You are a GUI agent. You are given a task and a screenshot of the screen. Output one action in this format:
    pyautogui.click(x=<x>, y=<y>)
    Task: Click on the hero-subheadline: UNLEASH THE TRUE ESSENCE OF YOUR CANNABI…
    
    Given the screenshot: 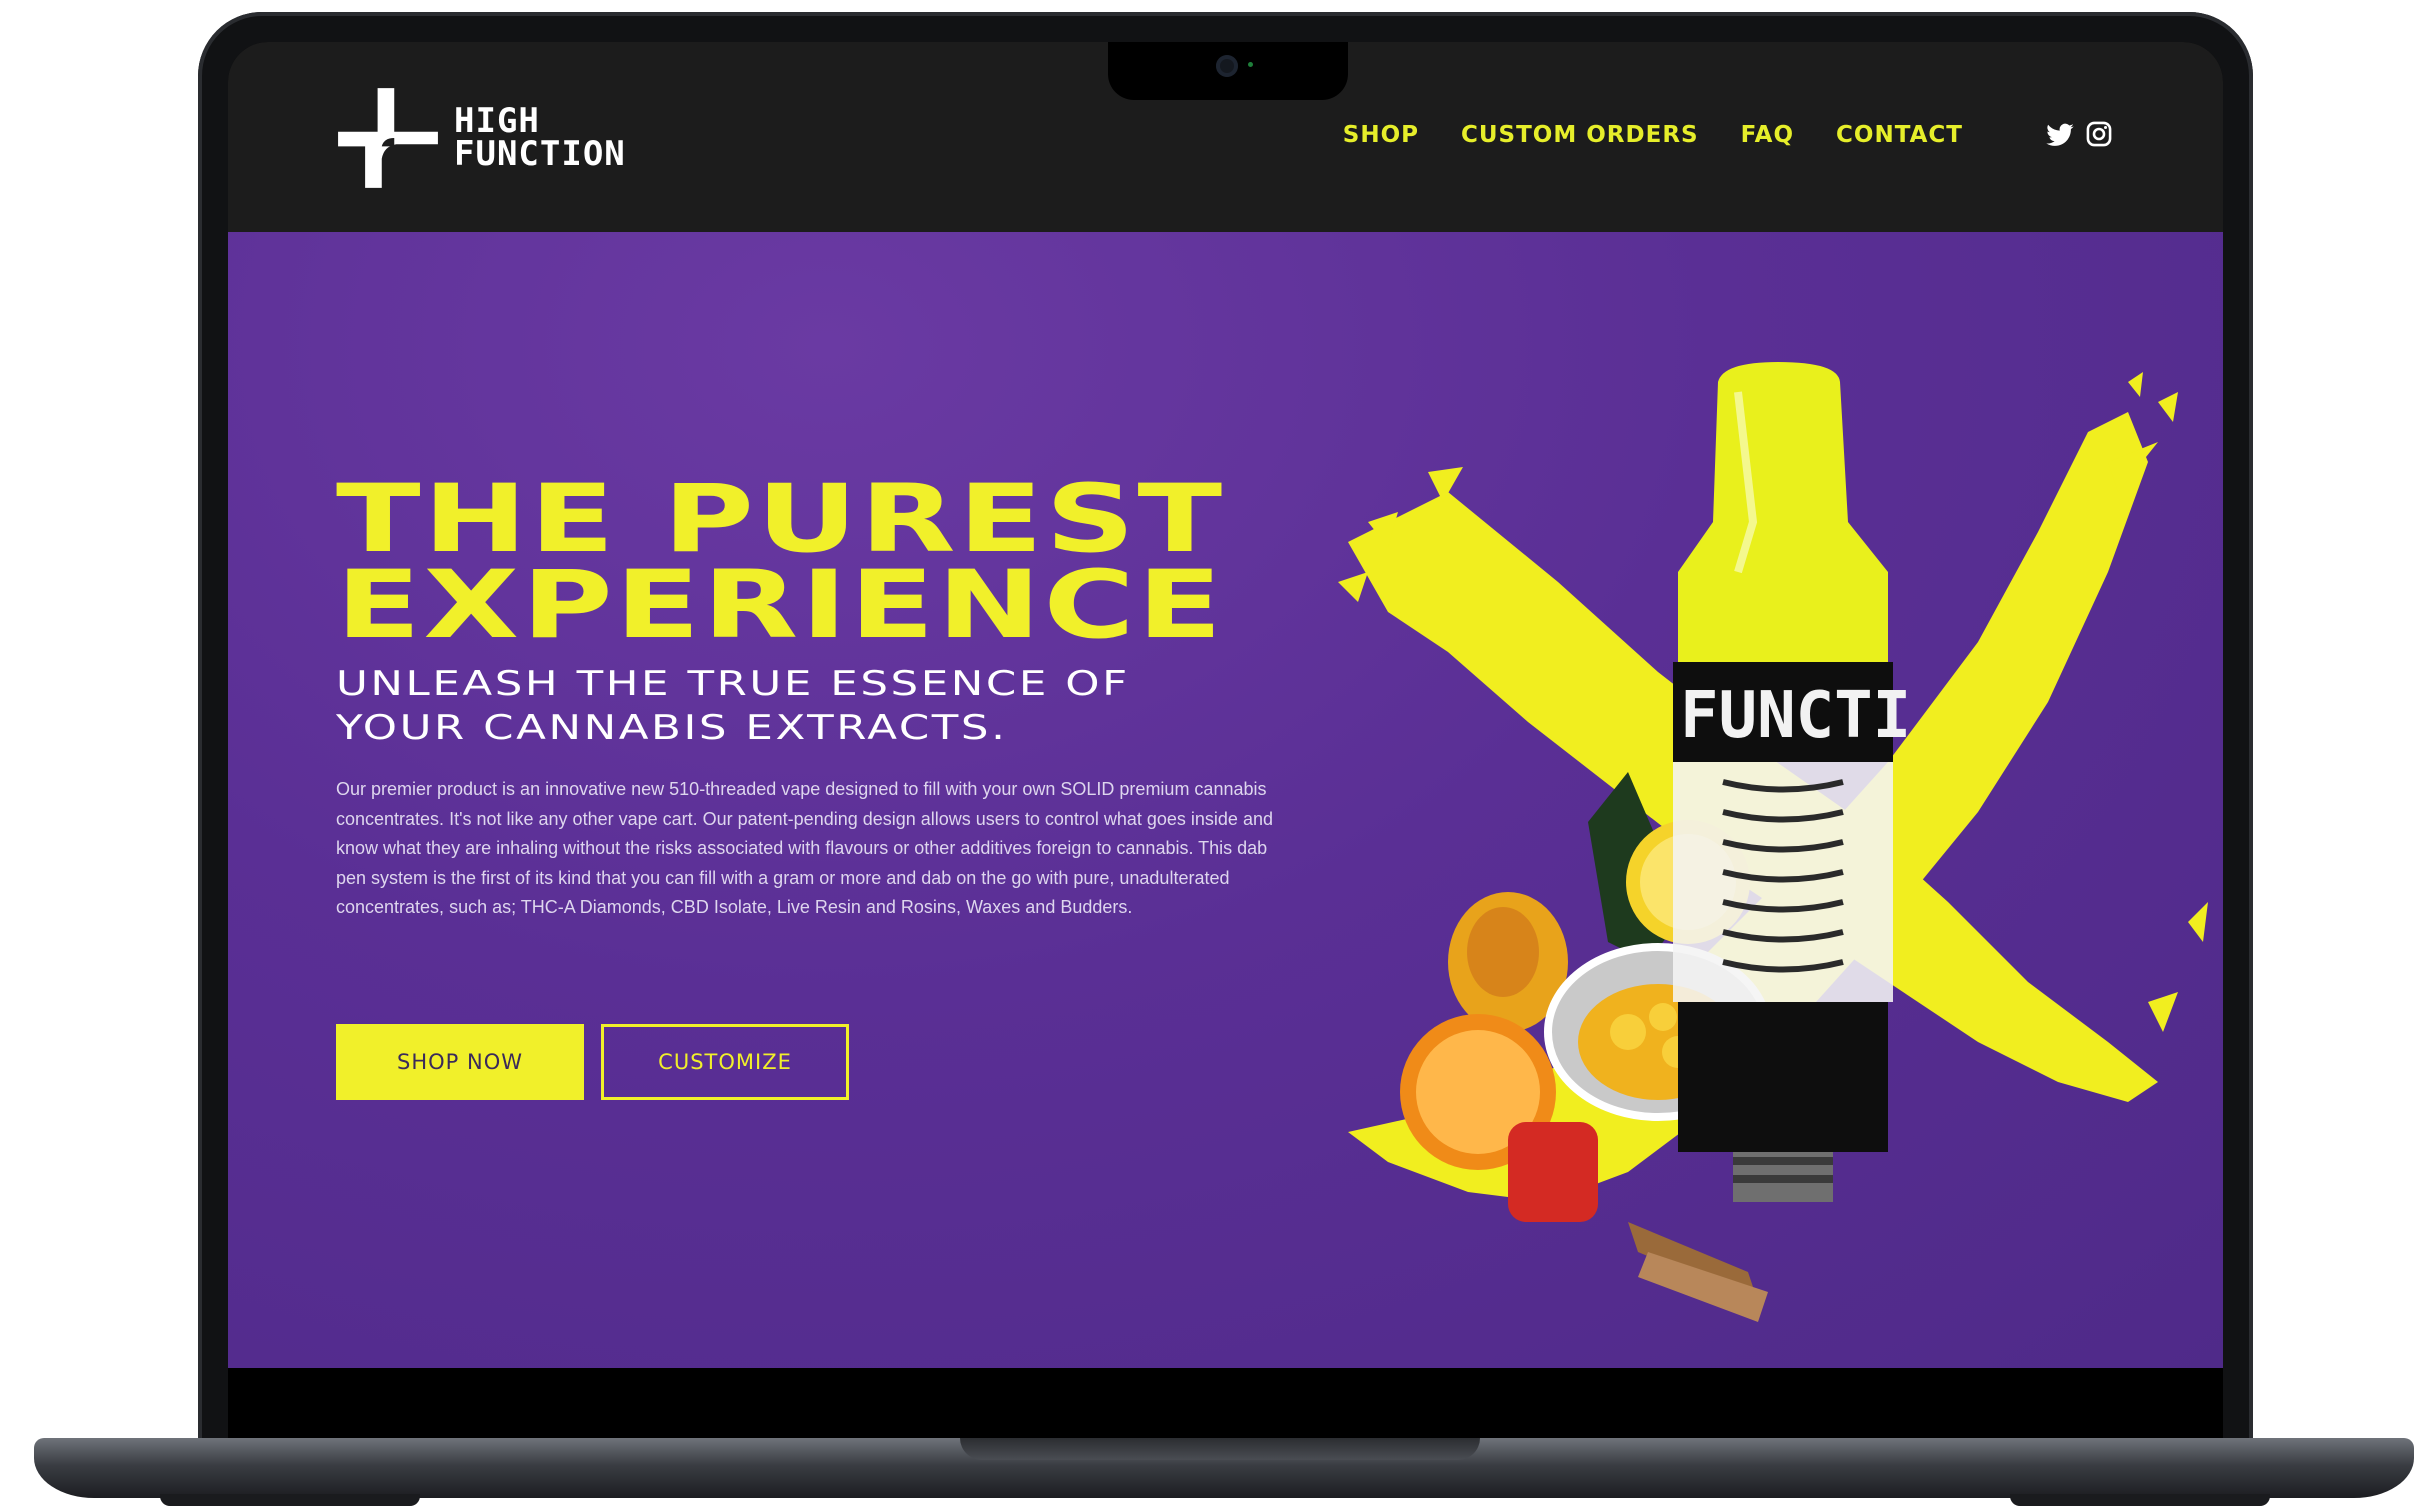 What is the action you would take?
    pyautogui.click(x=733, y=706)
    